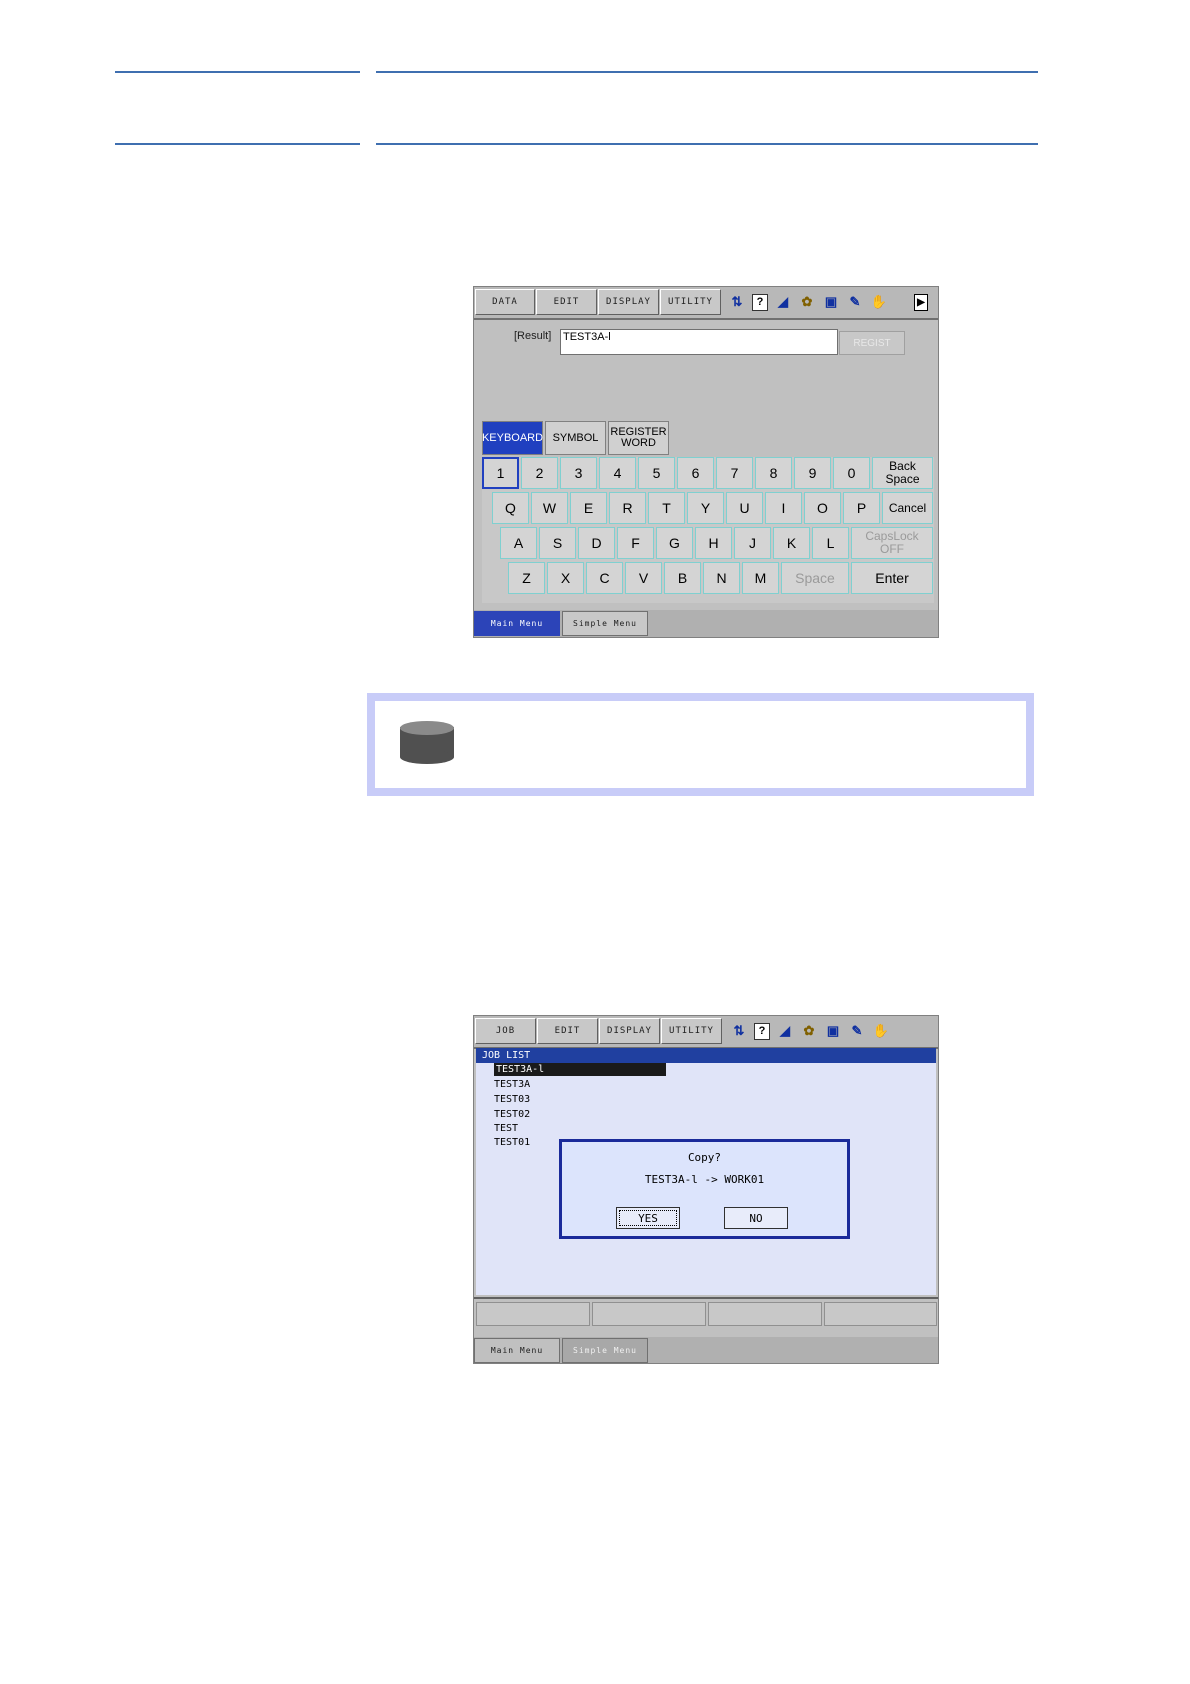 The image size is (1190, 1684). What do you see at coordinates (682, 578) in the screenshot?
I see `key-b: B` at bounding box center [682, 578].